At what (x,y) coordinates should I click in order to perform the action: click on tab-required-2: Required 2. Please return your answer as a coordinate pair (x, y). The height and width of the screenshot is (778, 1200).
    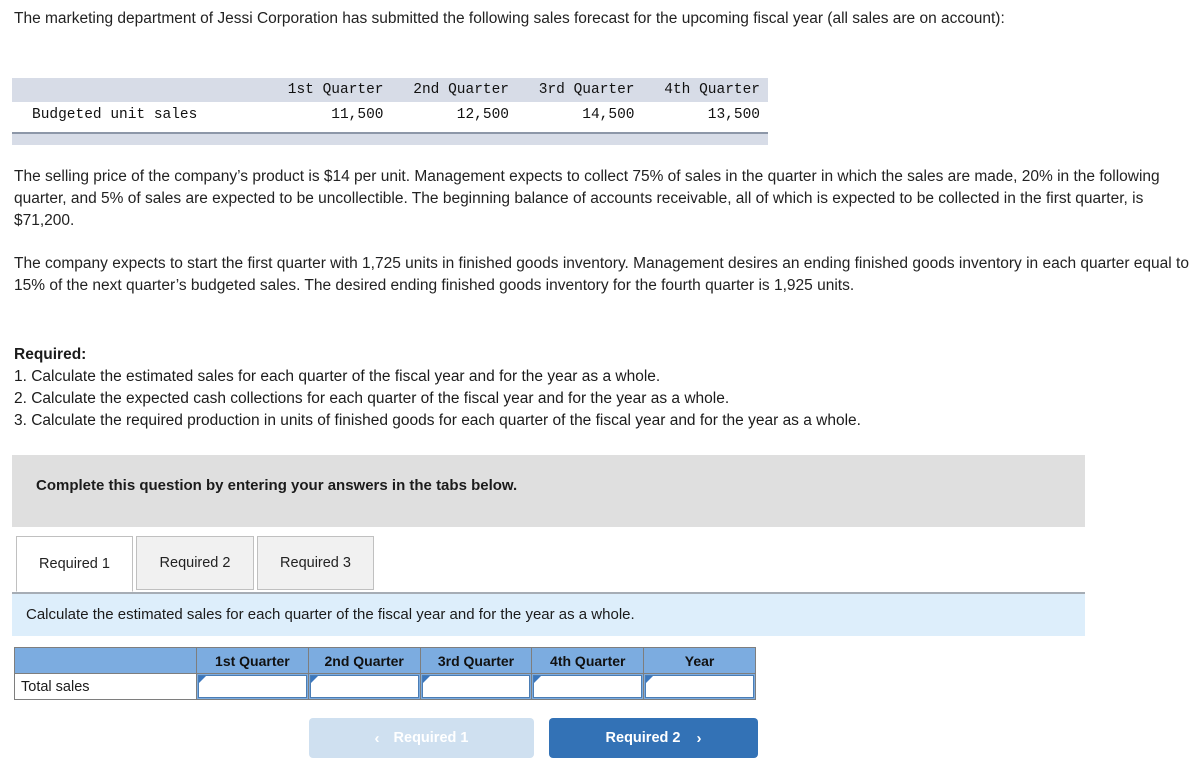
    Looking at the image, I should click on (195, 563).